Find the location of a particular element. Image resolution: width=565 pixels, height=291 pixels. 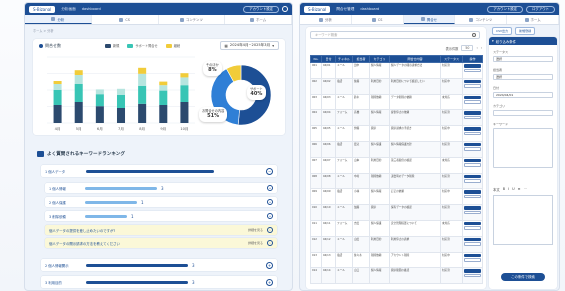

ranking-item: 個人データの開示請求の方法を教えてください 詳細を見る › is located at coordinates (161, 243).